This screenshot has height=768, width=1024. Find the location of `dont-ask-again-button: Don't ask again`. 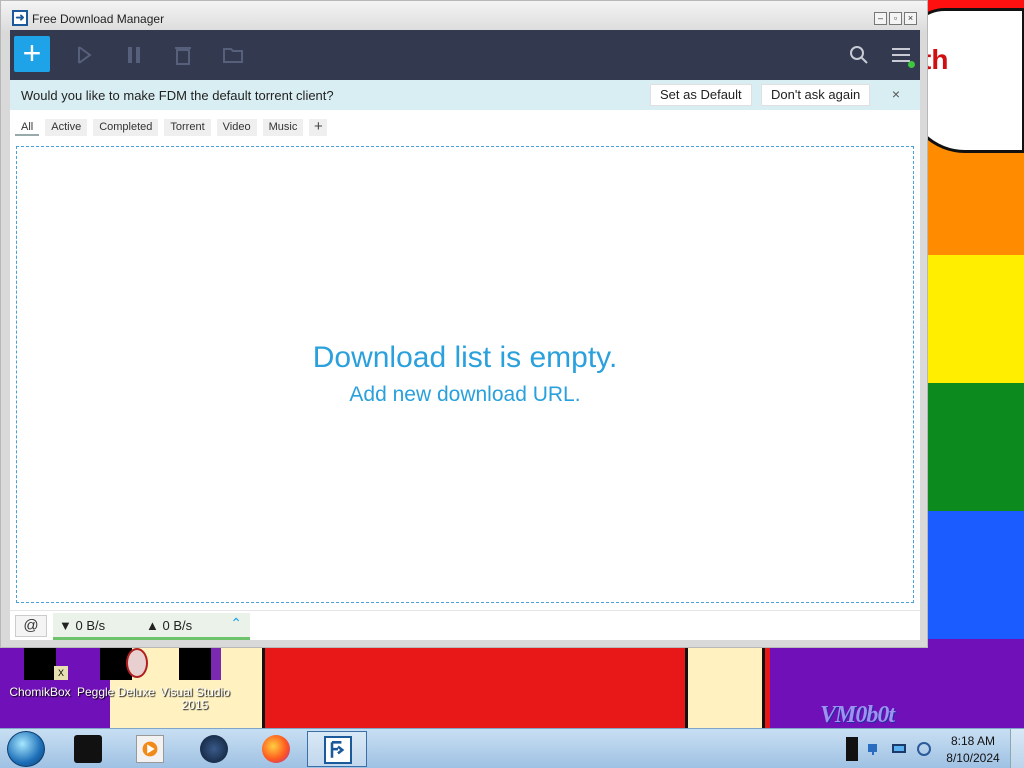

dont-ask-again-button: Don't ask again is located at coordinates (816, 95).